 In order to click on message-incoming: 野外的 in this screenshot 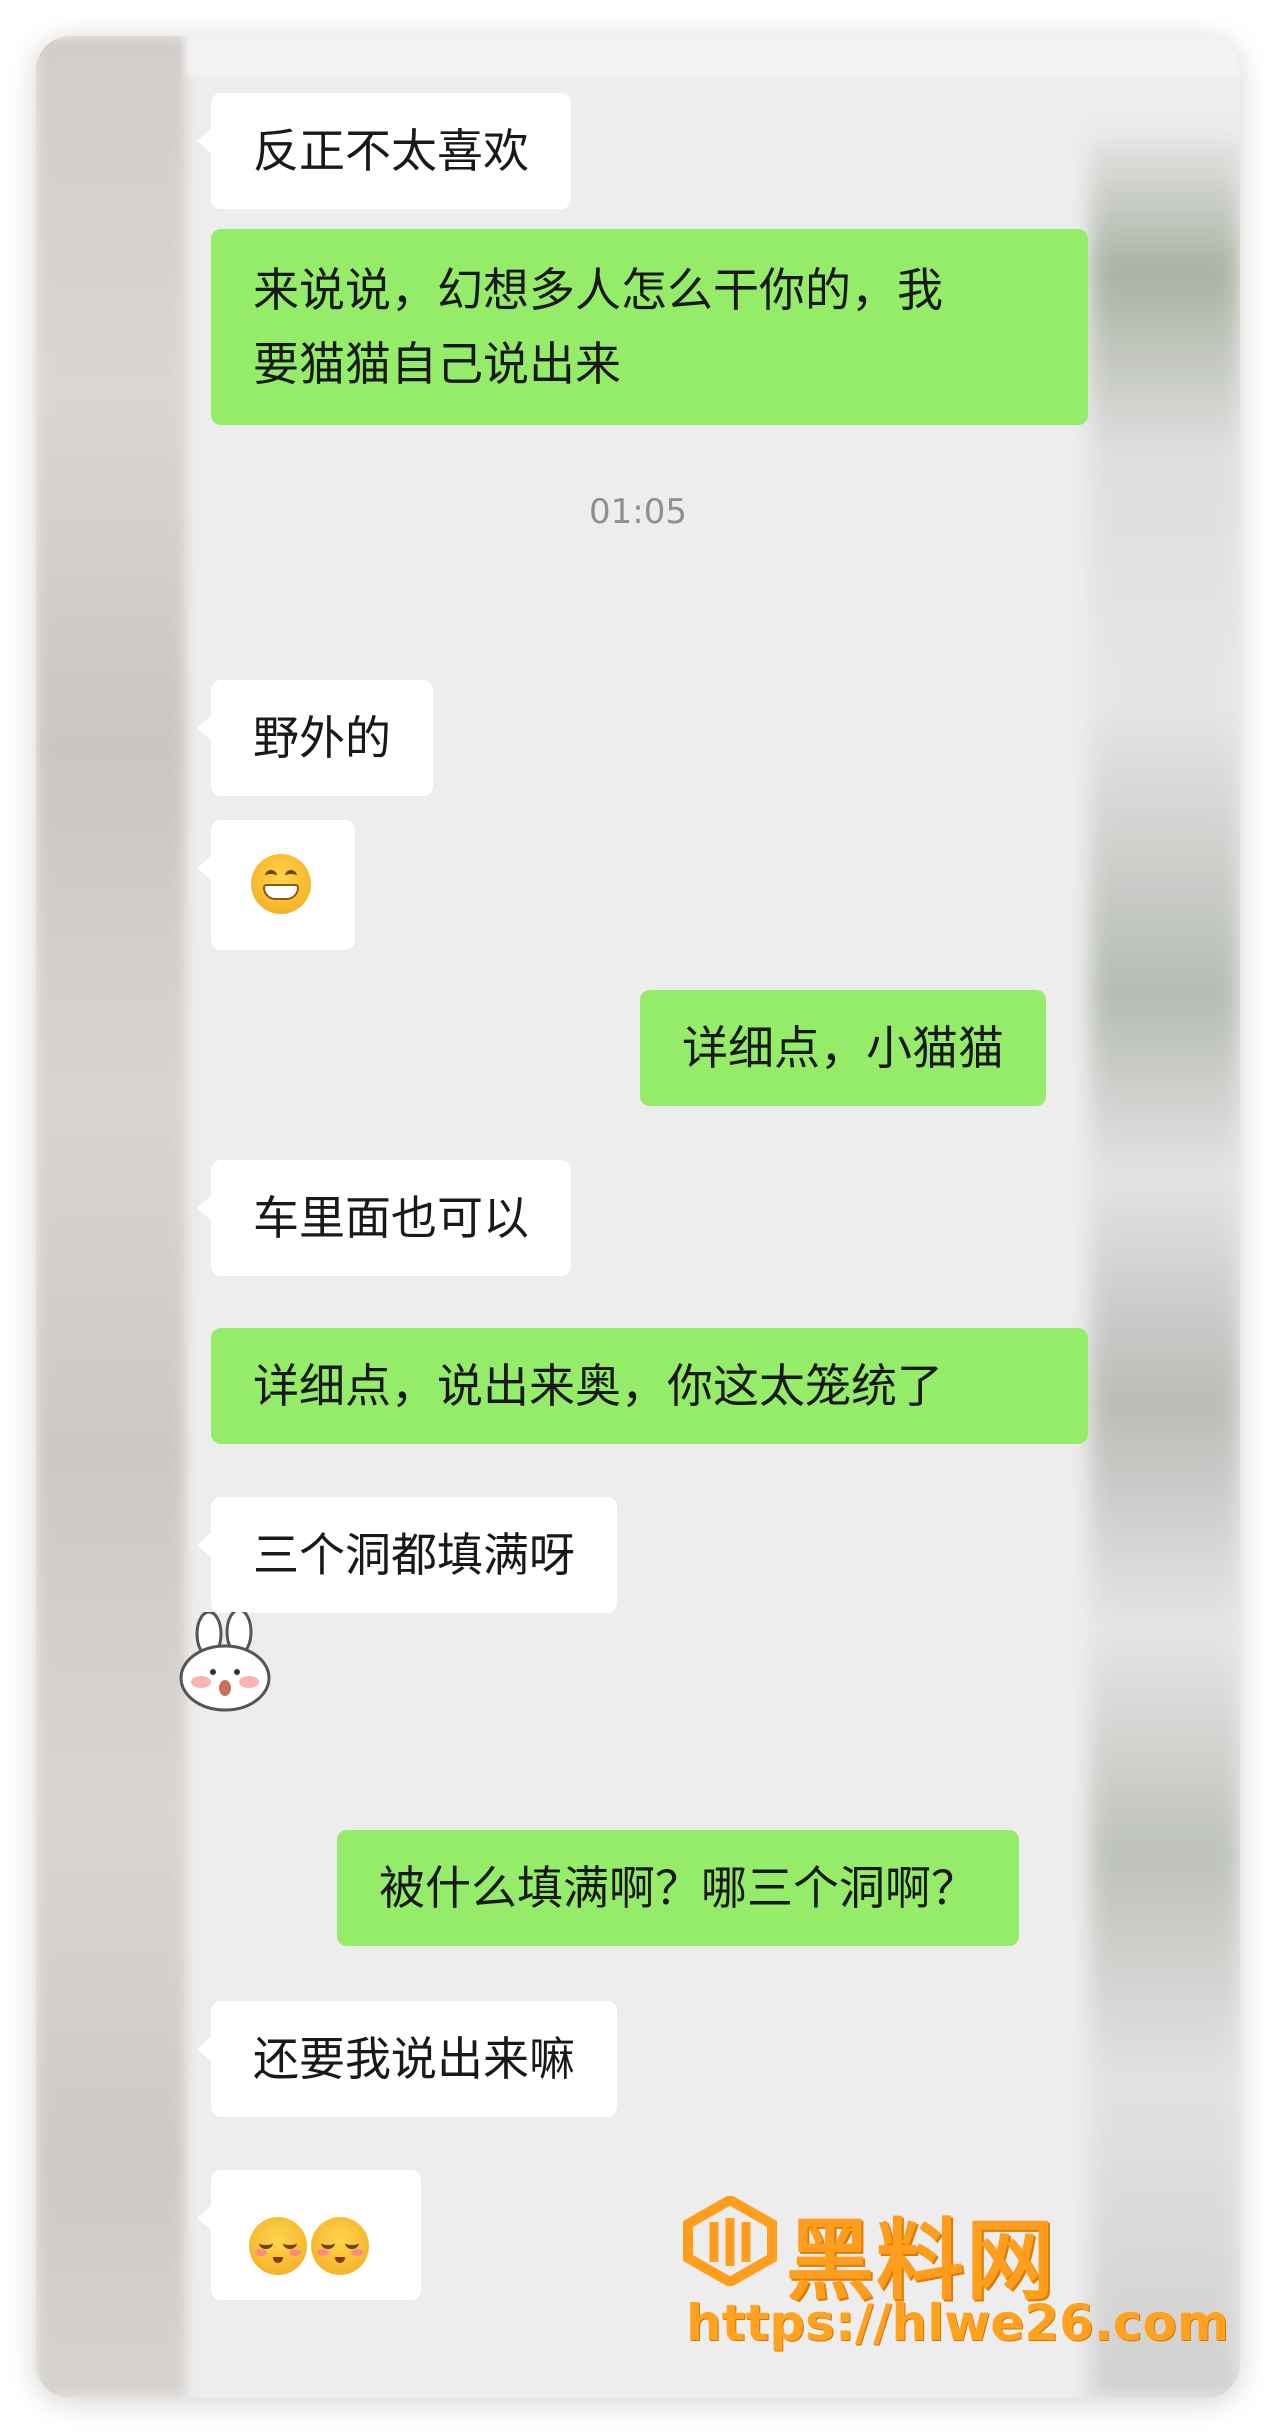, I will do `click(315, 738)`.